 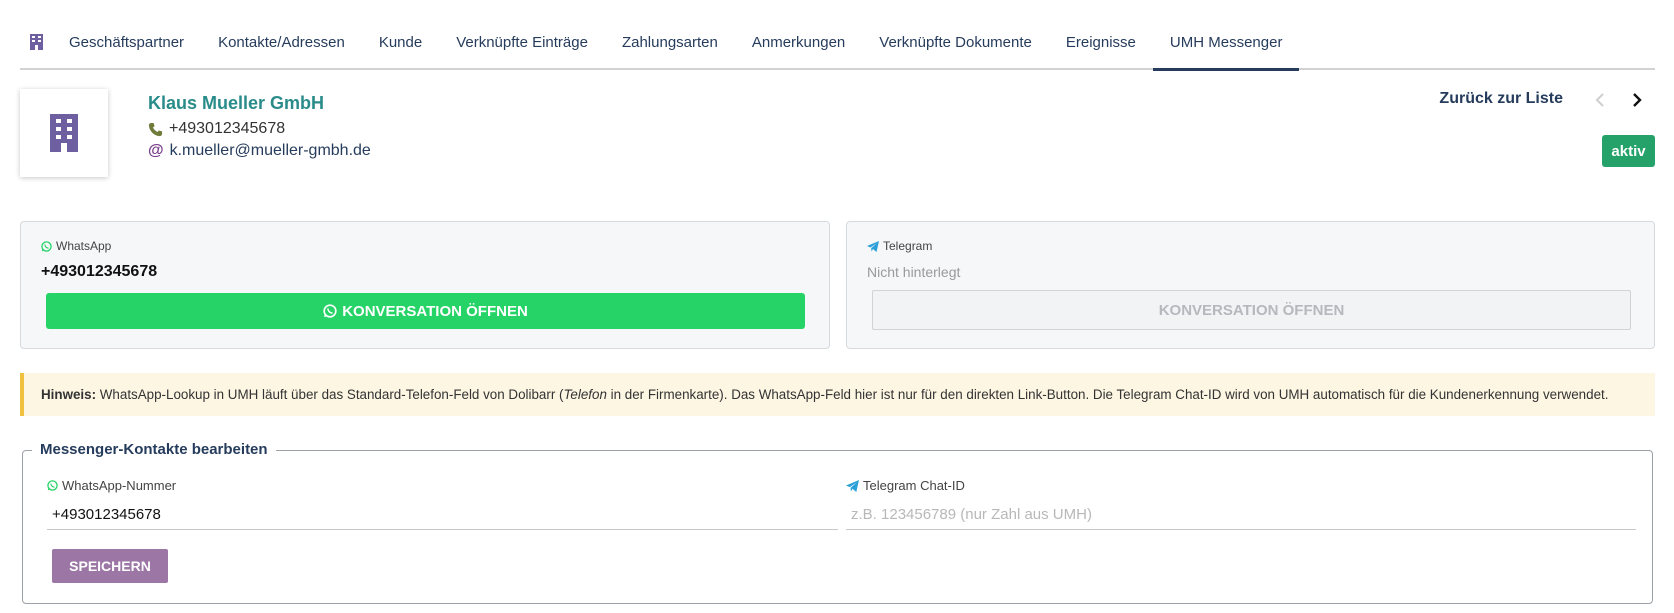 What do you see at coordinates (1101, 45) in the screenshot?
I see `tab-ereignisse: Ereignisse` at bounding box center [1101, 45].